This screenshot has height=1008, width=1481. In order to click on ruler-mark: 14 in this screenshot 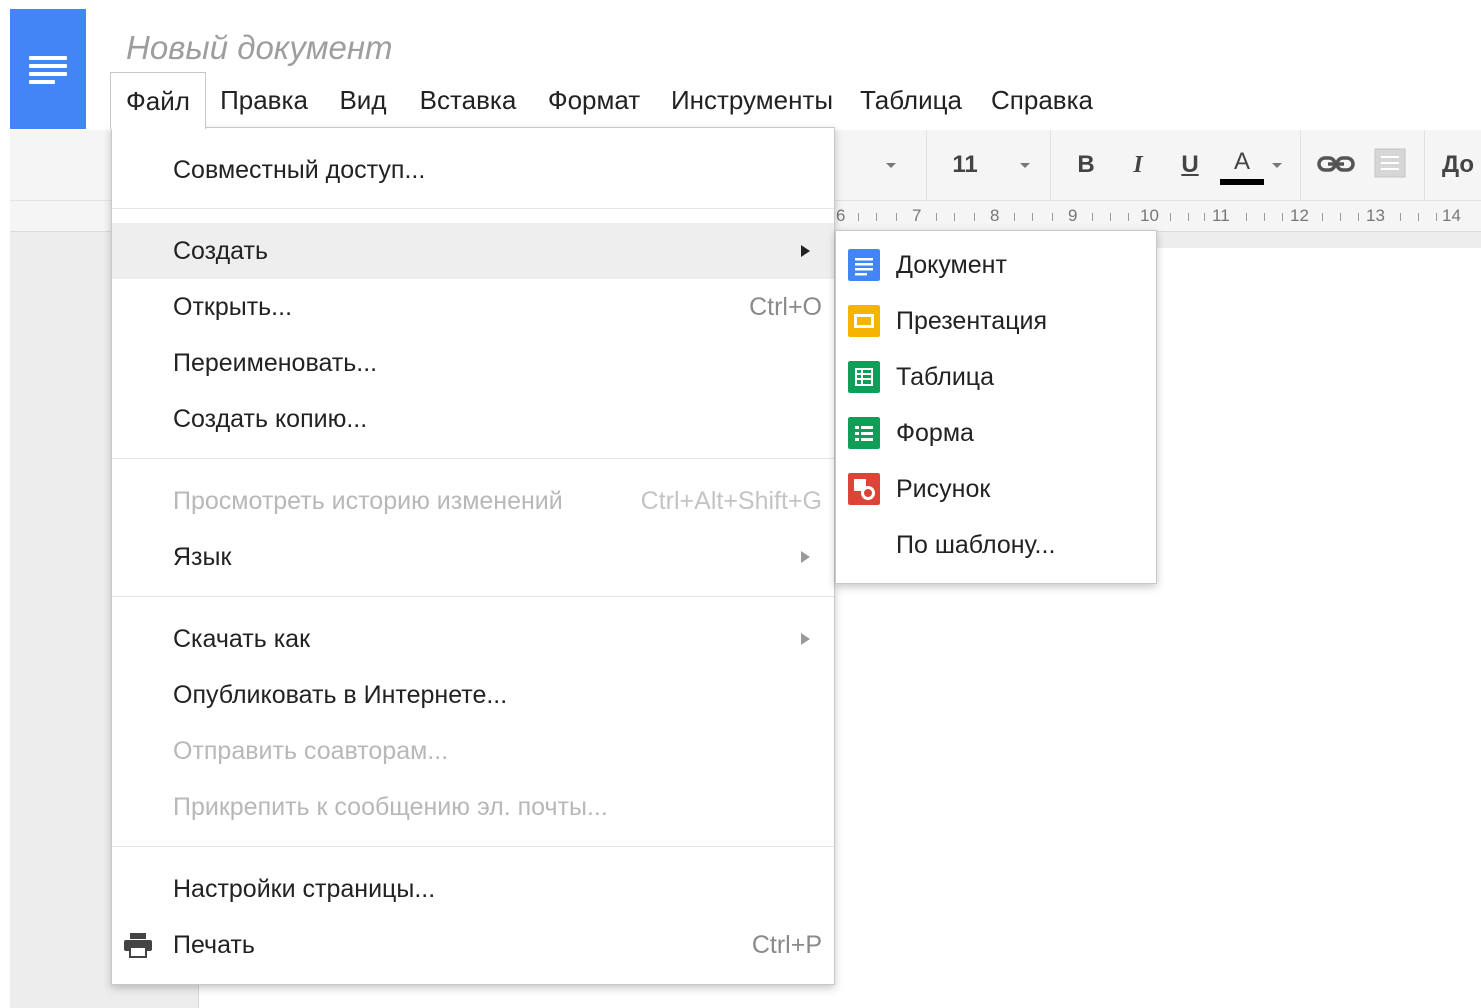, I will do `click(1451, 215)`.